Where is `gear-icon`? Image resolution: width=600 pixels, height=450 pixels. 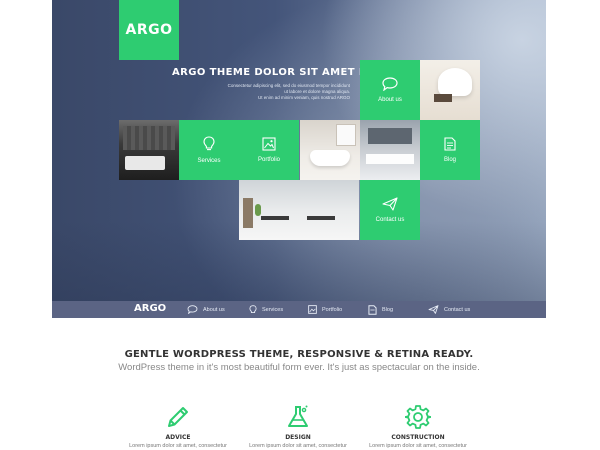
gear-icon is located at coordinates (418, 417).